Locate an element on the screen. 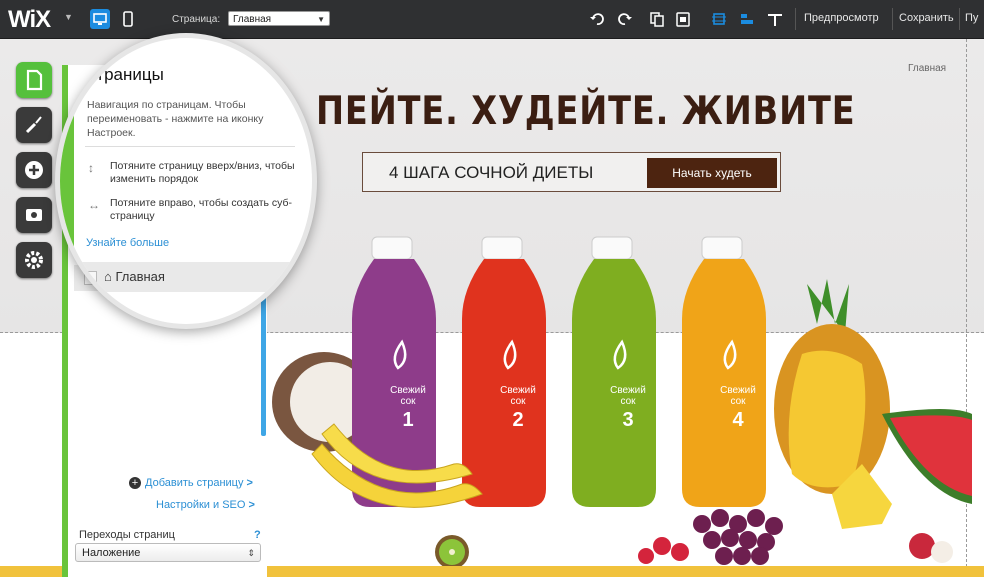 This screenshot has width=984, height=577. redo-button is located at coordinates (625, 19).